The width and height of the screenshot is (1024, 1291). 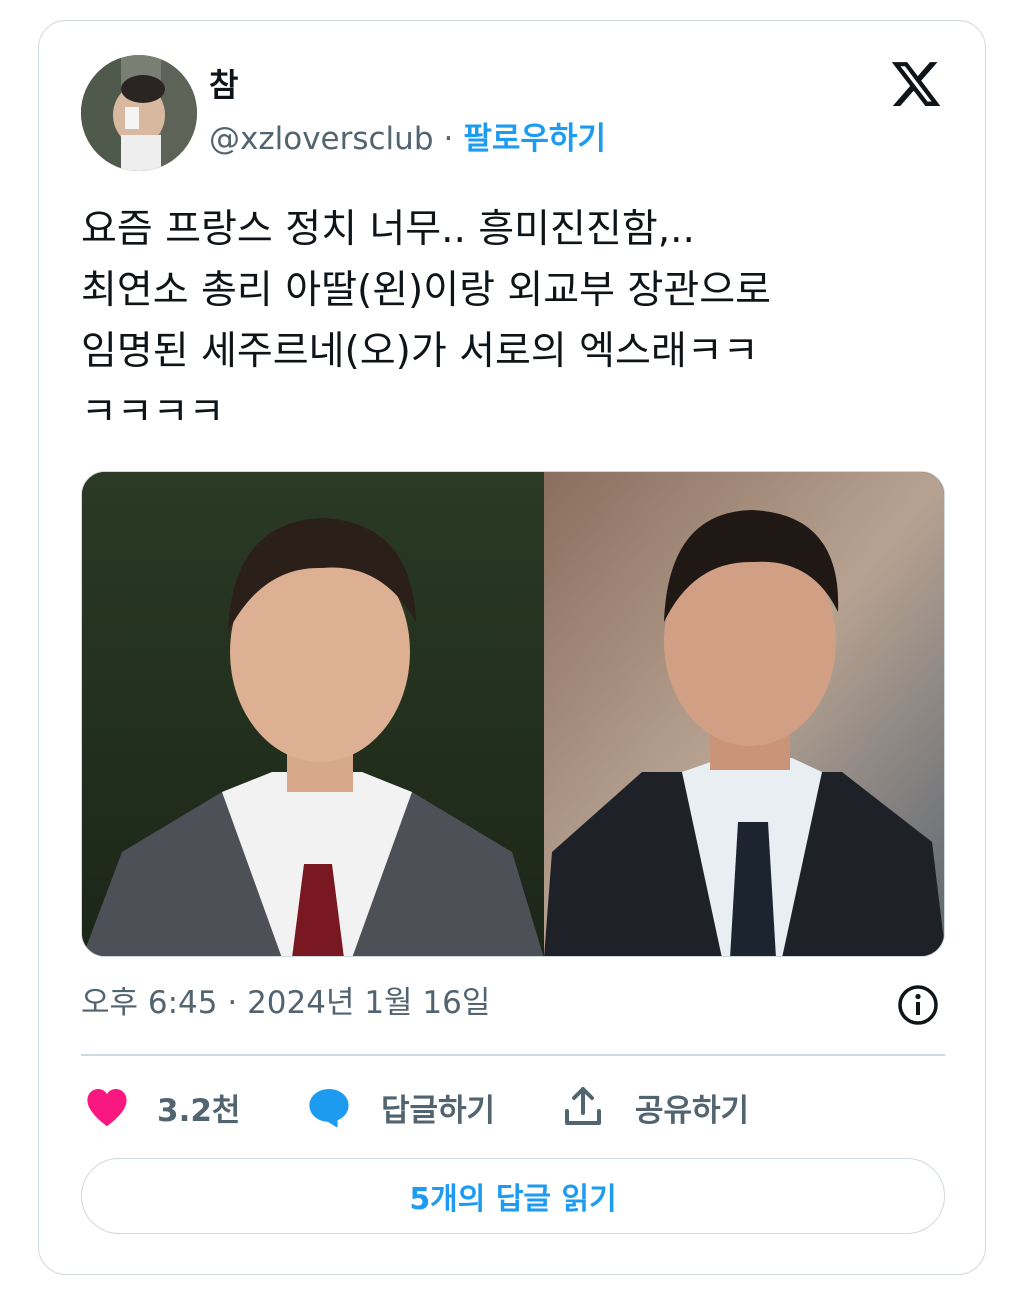 What do you see at coordinates (285, 1003) in the screenshot?
I see `tweet-timestamp: 오후 6:45 · 2024년 1월 16일` at bounding box center [285, 1003].